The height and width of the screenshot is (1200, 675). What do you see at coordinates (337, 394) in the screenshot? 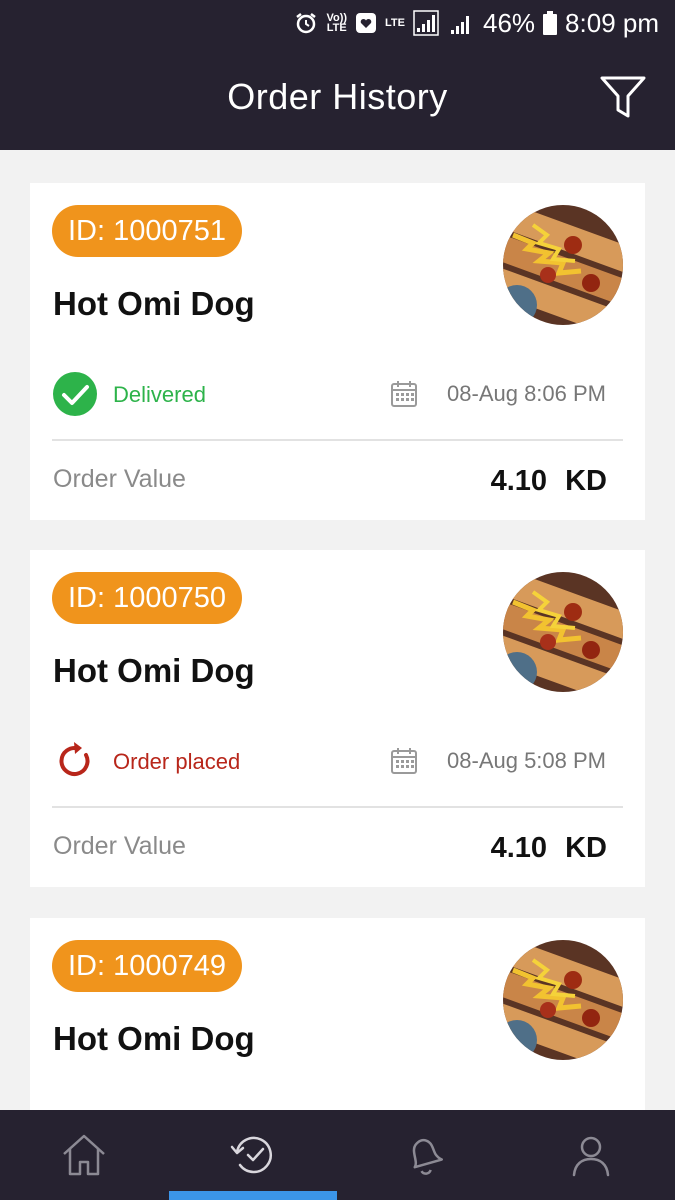
I see `order-status-row: Delivered 08-Aug 8:06 PM` at bounding box center [337, 394].